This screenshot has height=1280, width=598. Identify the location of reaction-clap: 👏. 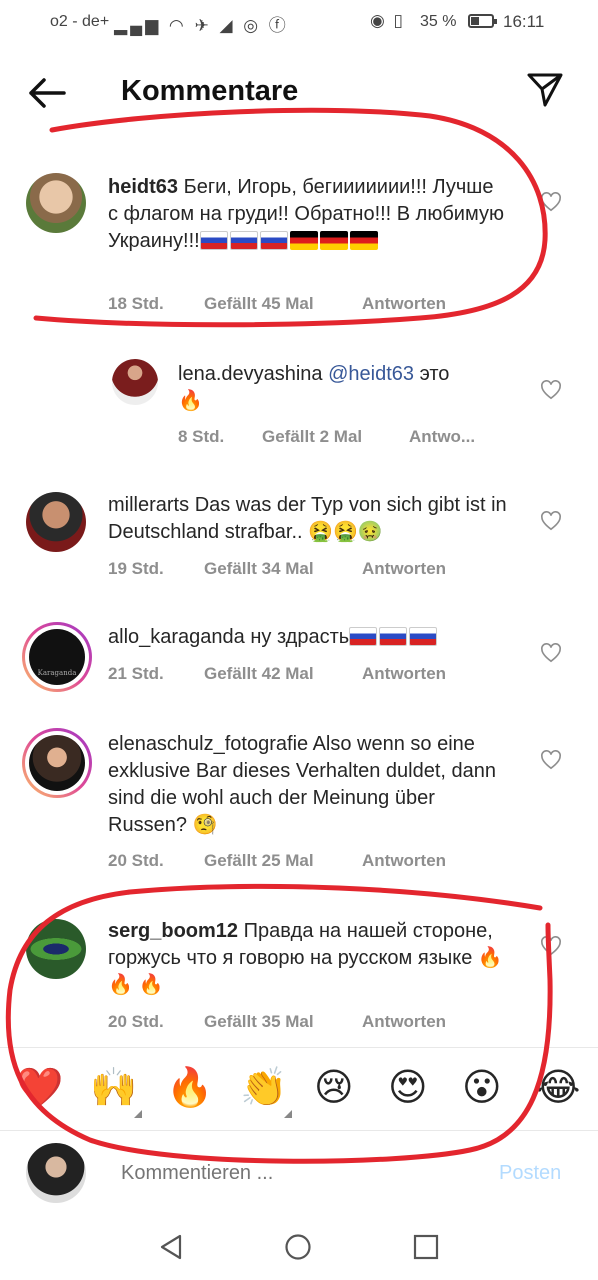
(263, 1088).